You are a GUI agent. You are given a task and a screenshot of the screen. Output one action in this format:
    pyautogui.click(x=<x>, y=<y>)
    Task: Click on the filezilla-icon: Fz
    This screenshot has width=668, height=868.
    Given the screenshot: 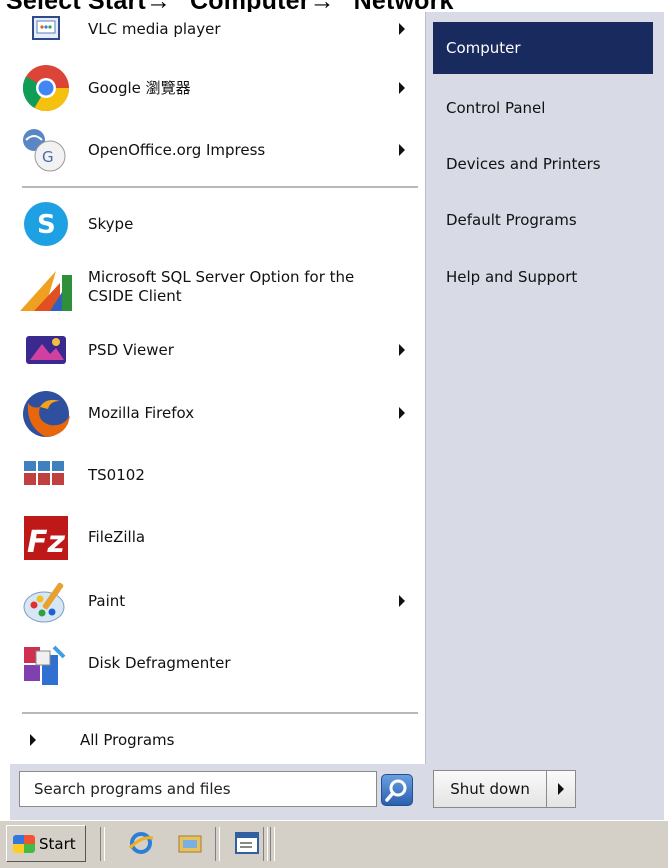 What is the action you would take?
    pyautogui.click(x=46, y=537)
    